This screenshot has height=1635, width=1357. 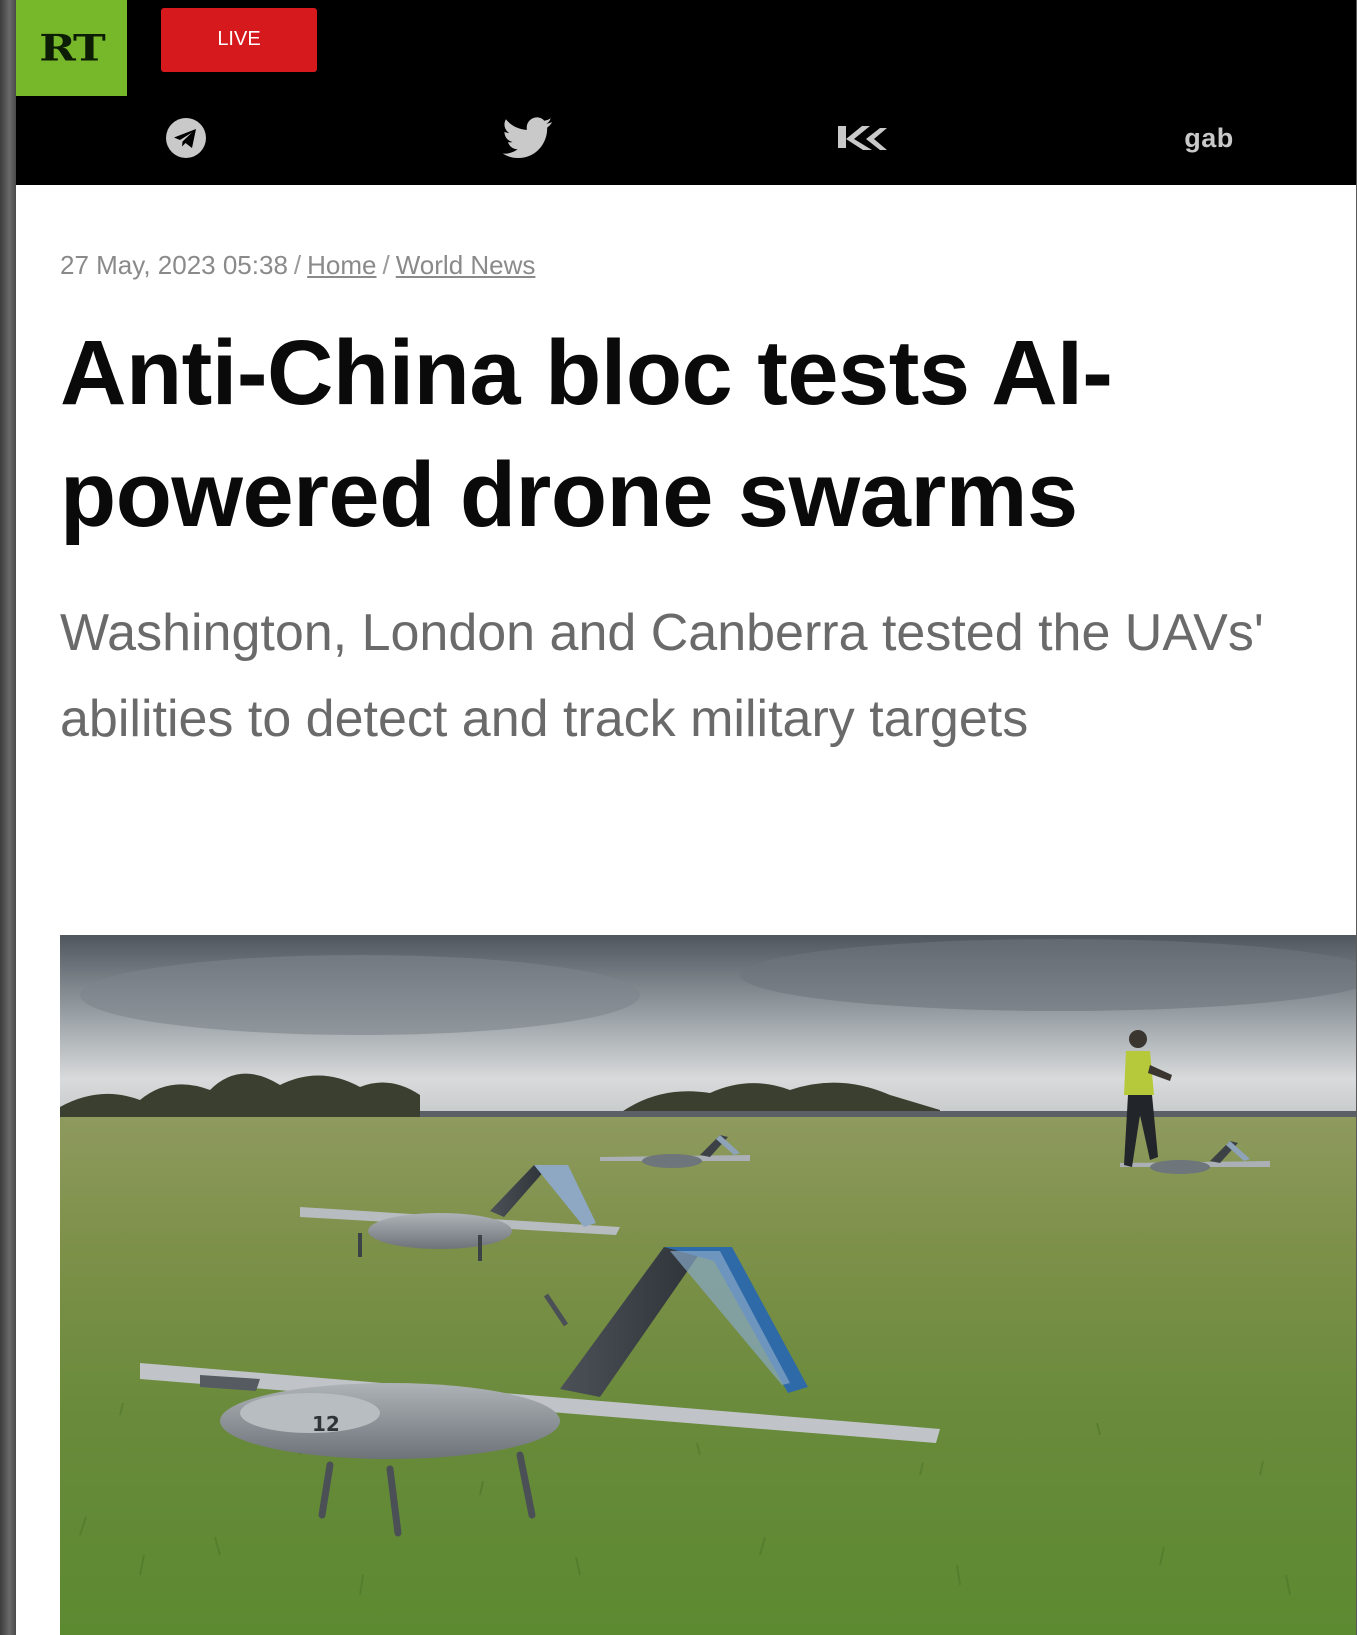 I want to click on gab-icon: gab, so click(x=1209, y=137).